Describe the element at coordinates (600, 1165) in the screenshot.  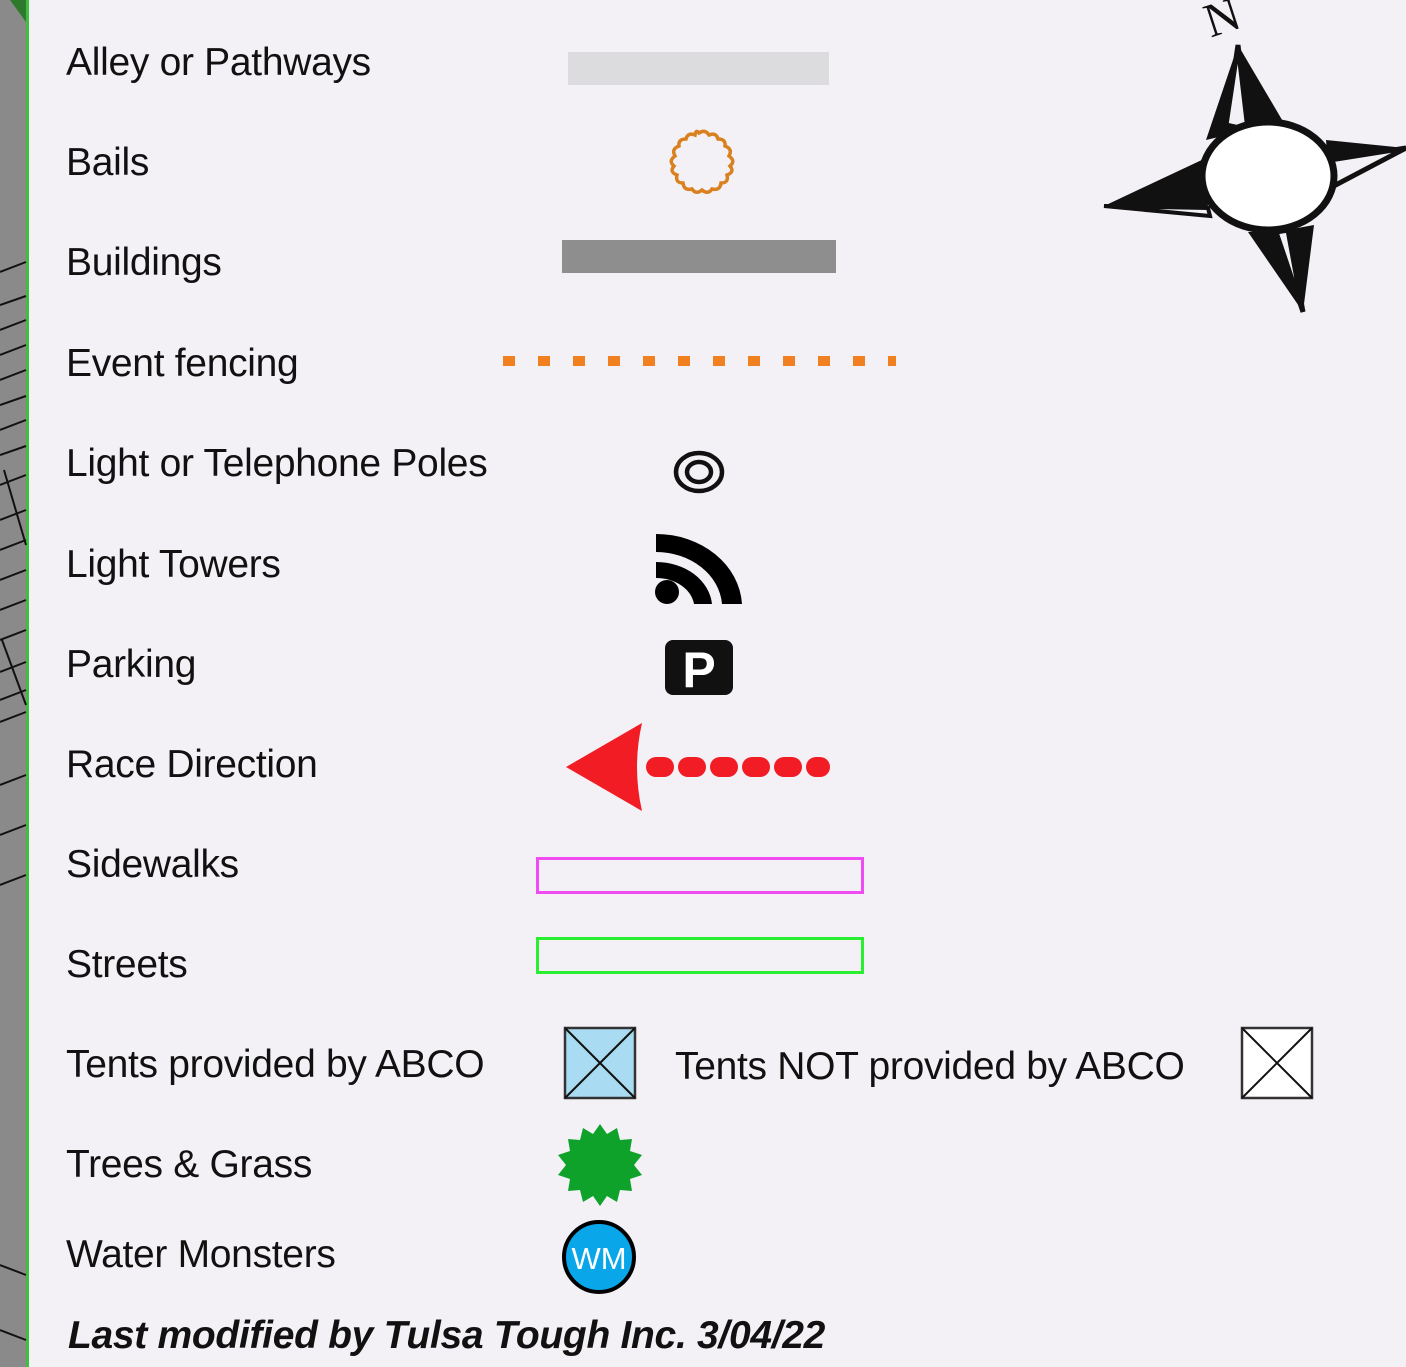
I see `tree-icon` at that location.